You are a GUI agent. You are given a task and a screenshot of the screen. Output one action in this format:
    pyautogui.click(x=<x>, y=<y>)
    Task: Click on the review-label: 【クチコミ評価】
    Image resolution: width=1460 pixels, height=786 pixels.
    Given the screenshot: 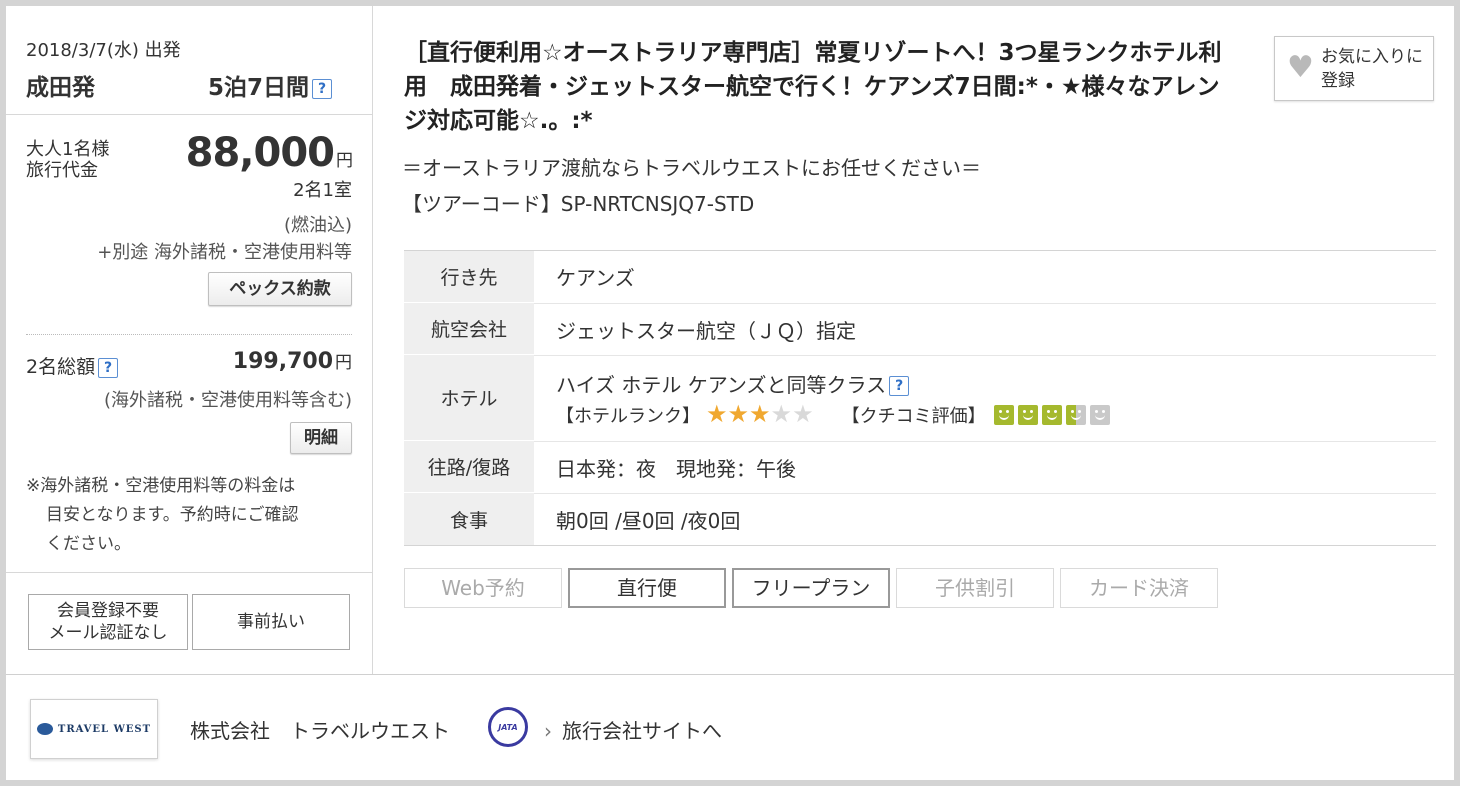 What is the action you would take?
    pyautogui.click(x=913, y=416)
    